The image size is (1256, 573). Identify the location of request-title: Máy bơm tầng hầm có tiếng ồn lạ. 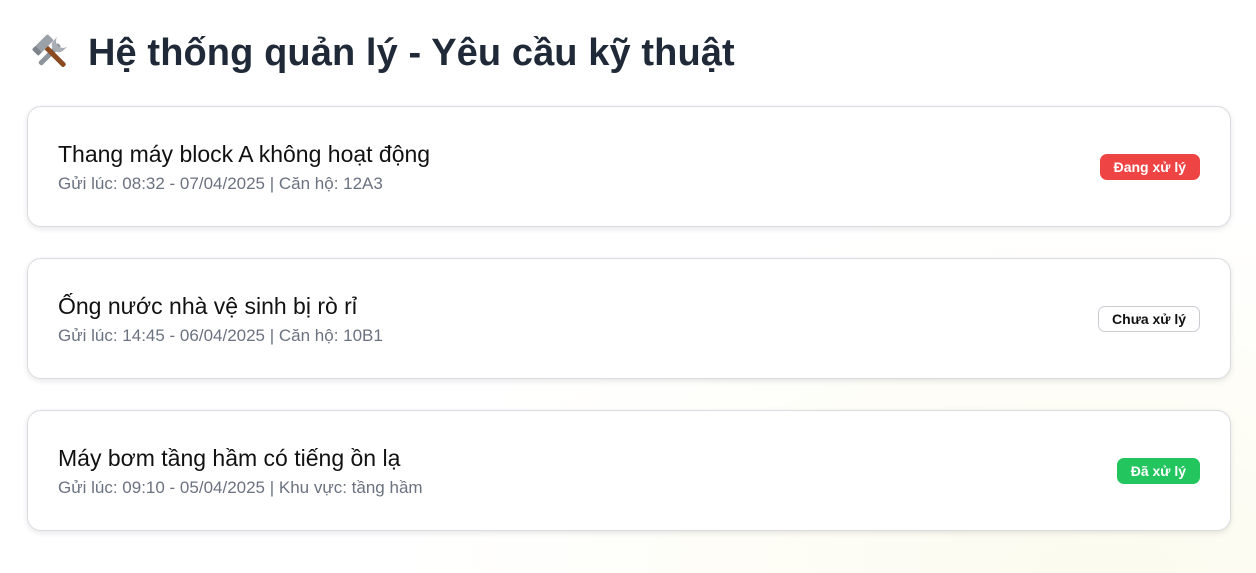
(229, 458).